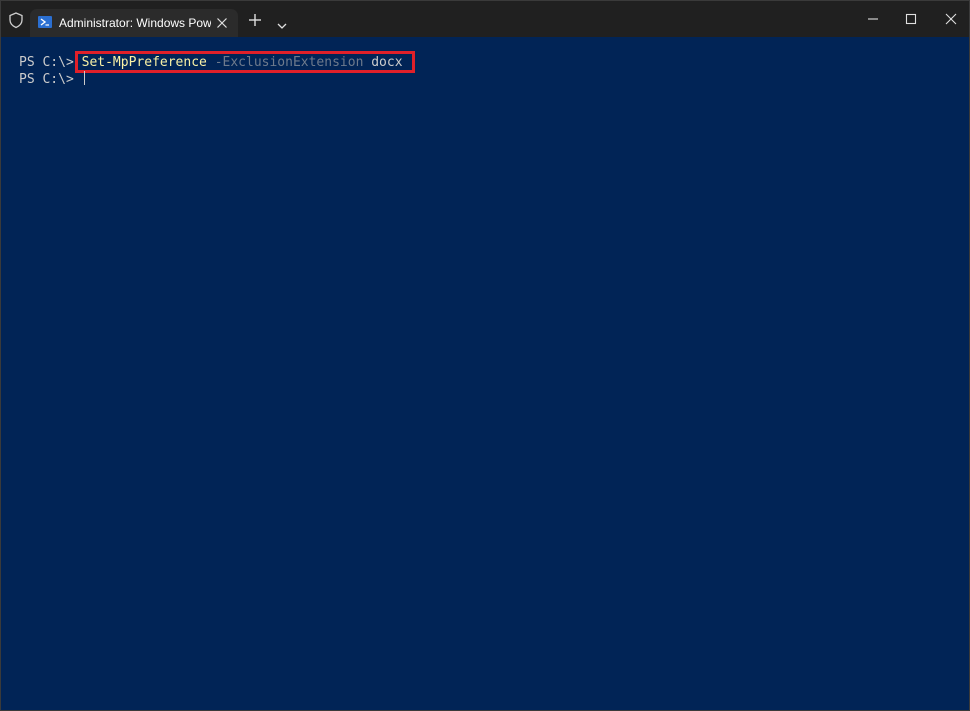 Image resolution: width=970 pixels, height=711 pixels. I want to click on parameter-value: docx, so click(387, 62).